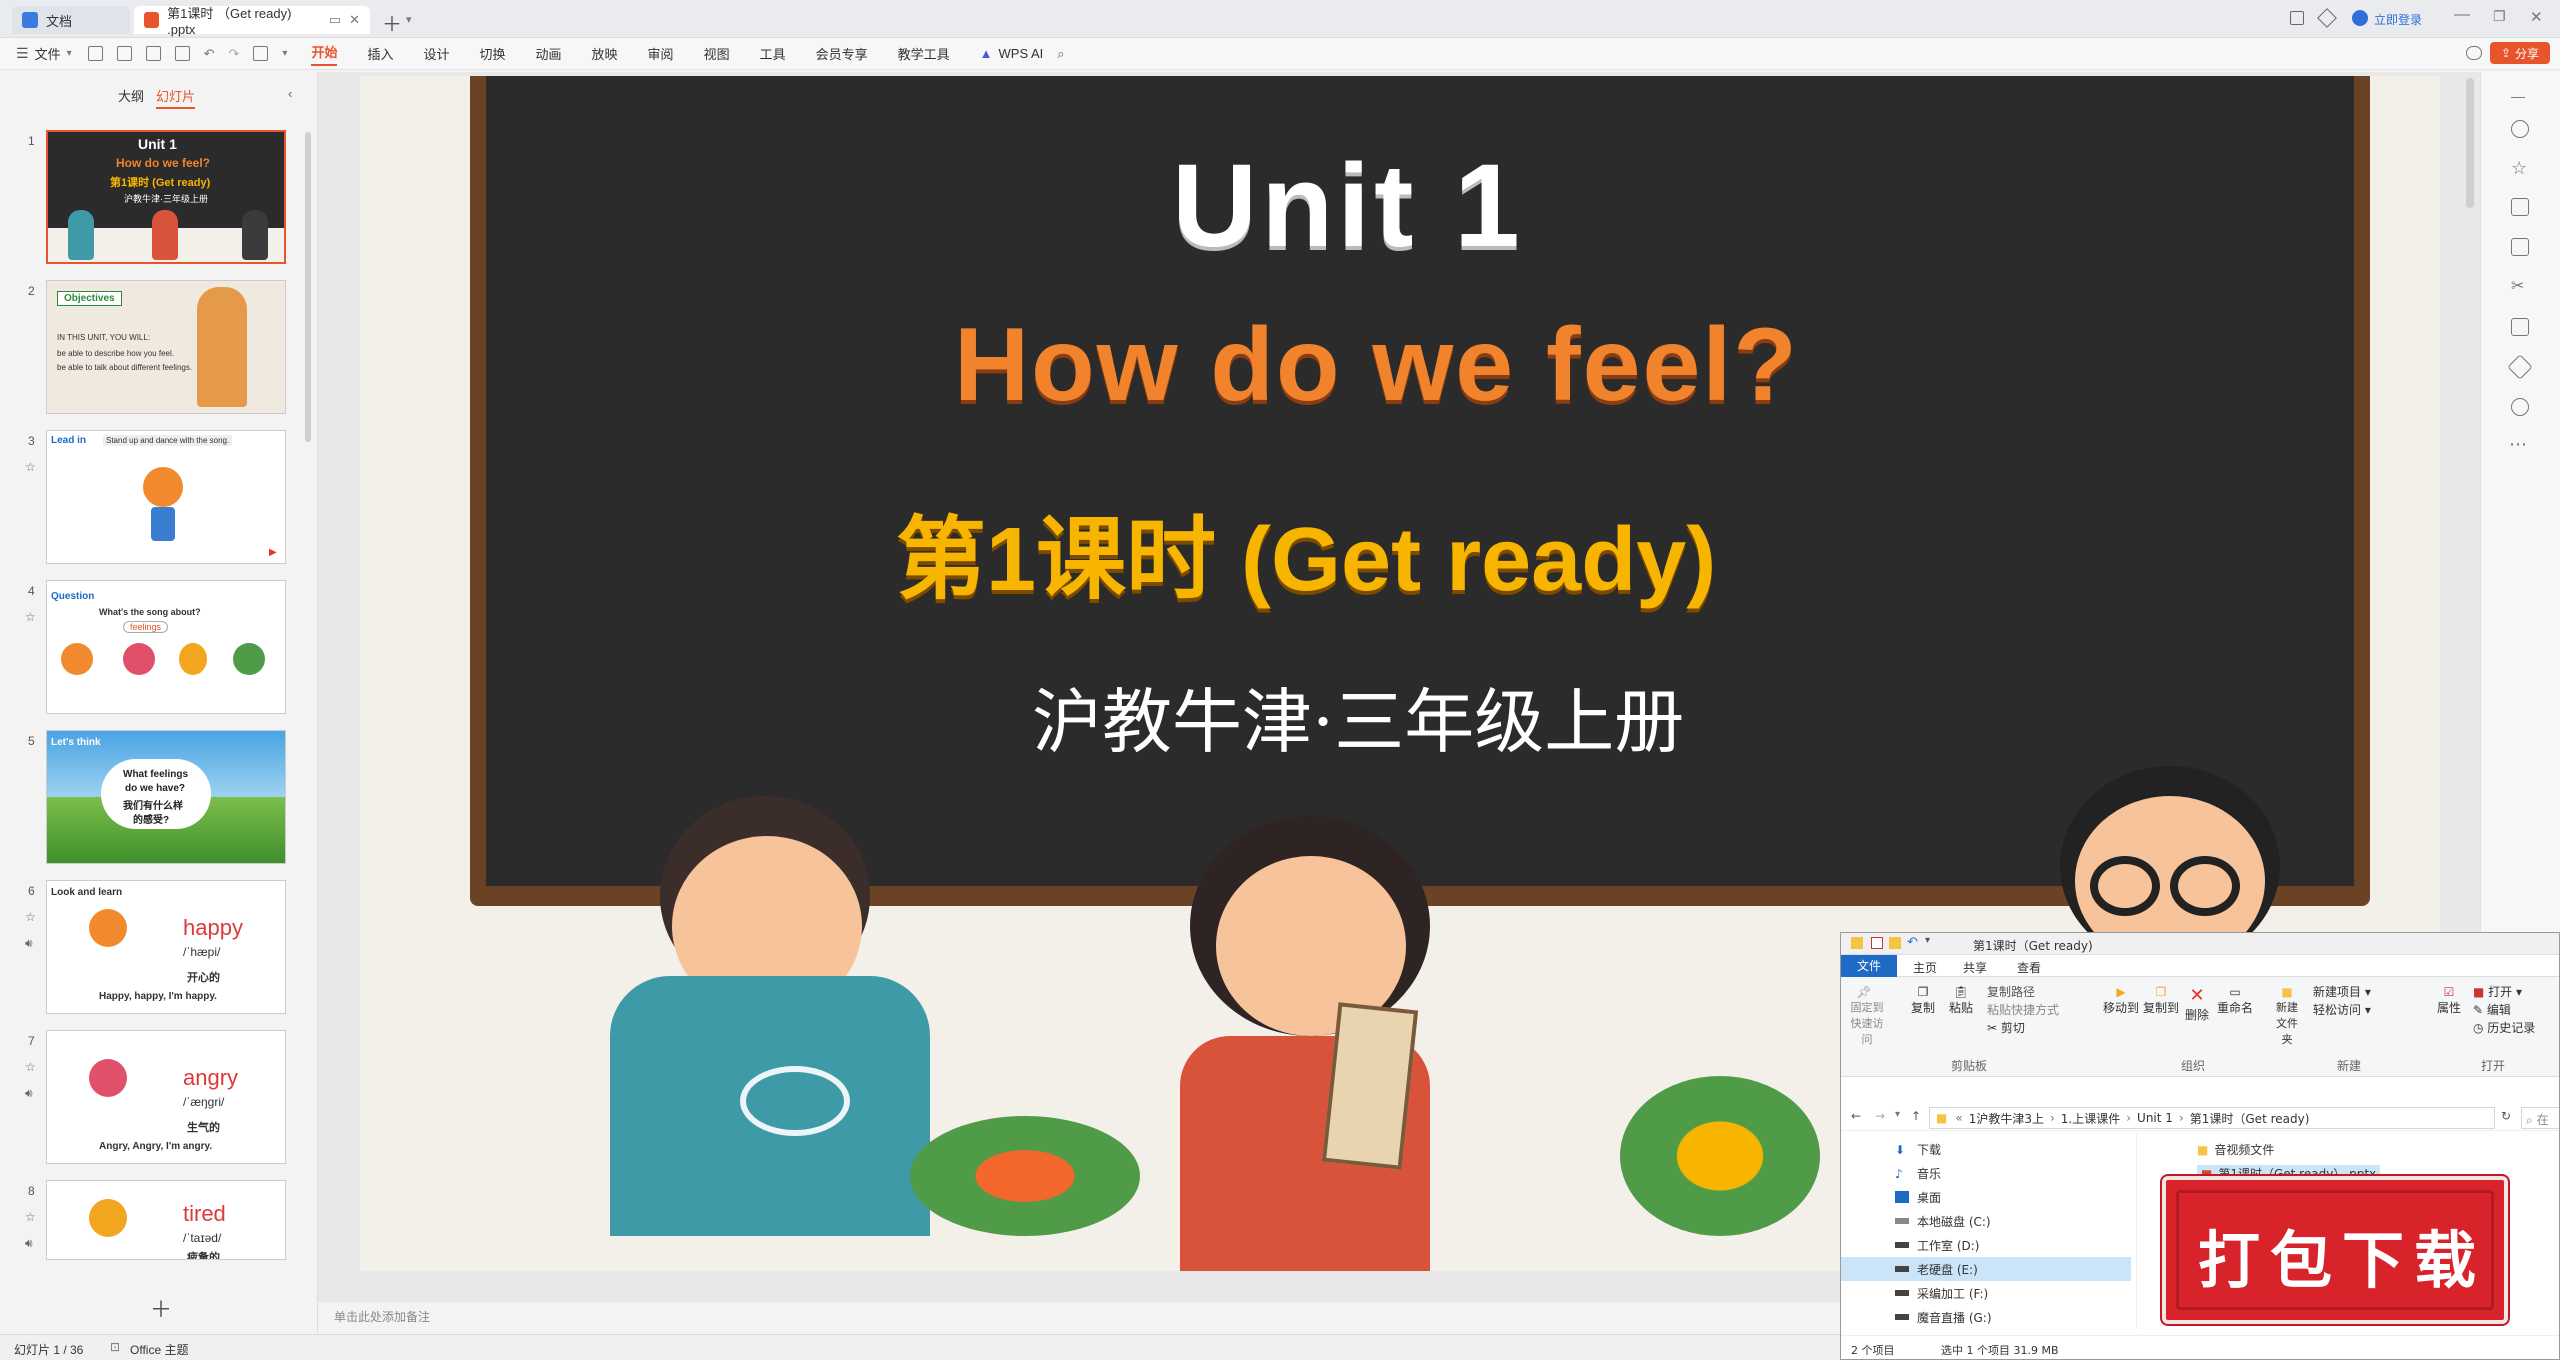  Describe the element at coordinates (234, 54) in the screenshot. I see `redo-icon: ↷` at that location.